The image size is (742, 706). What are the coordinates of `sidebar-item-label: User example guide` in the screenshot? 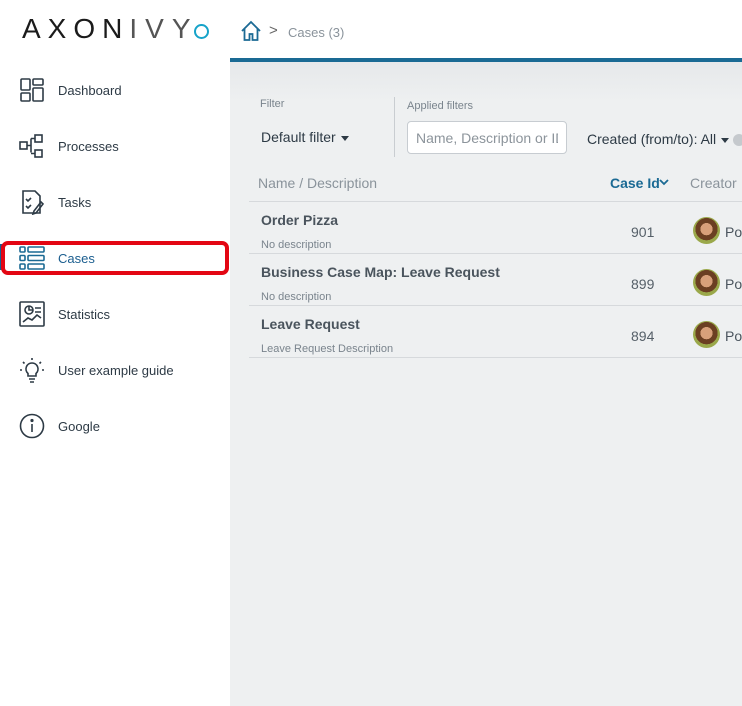 It's located at (116, 370).